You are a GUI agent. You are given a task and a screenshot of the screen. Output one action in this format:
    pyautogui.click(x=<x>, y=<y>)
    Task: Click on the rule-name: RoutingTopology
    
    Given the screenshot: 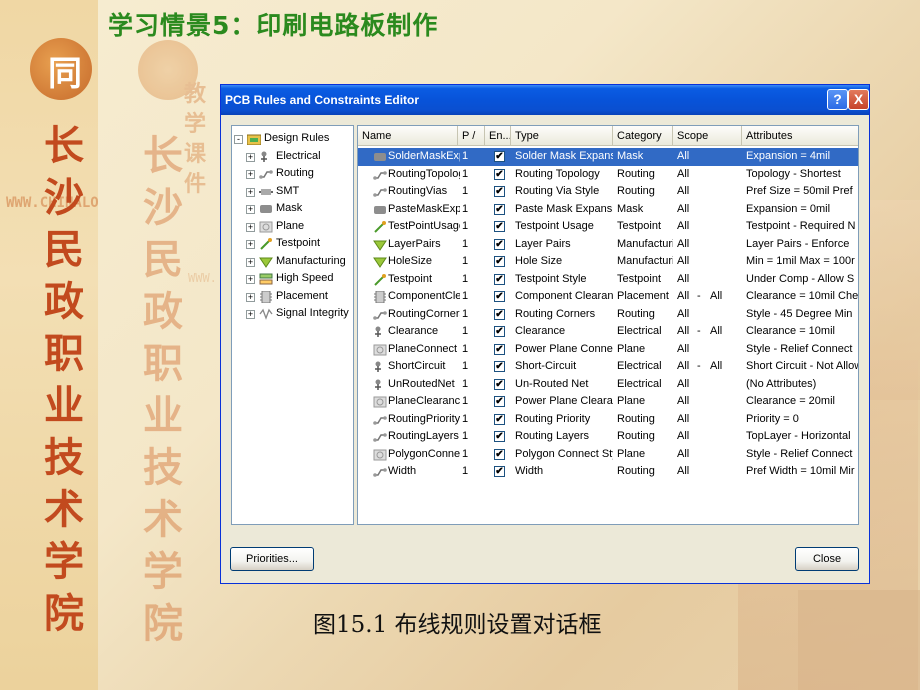 What is the action you would take?
    pyautogui.click(x=424, y=173)
    